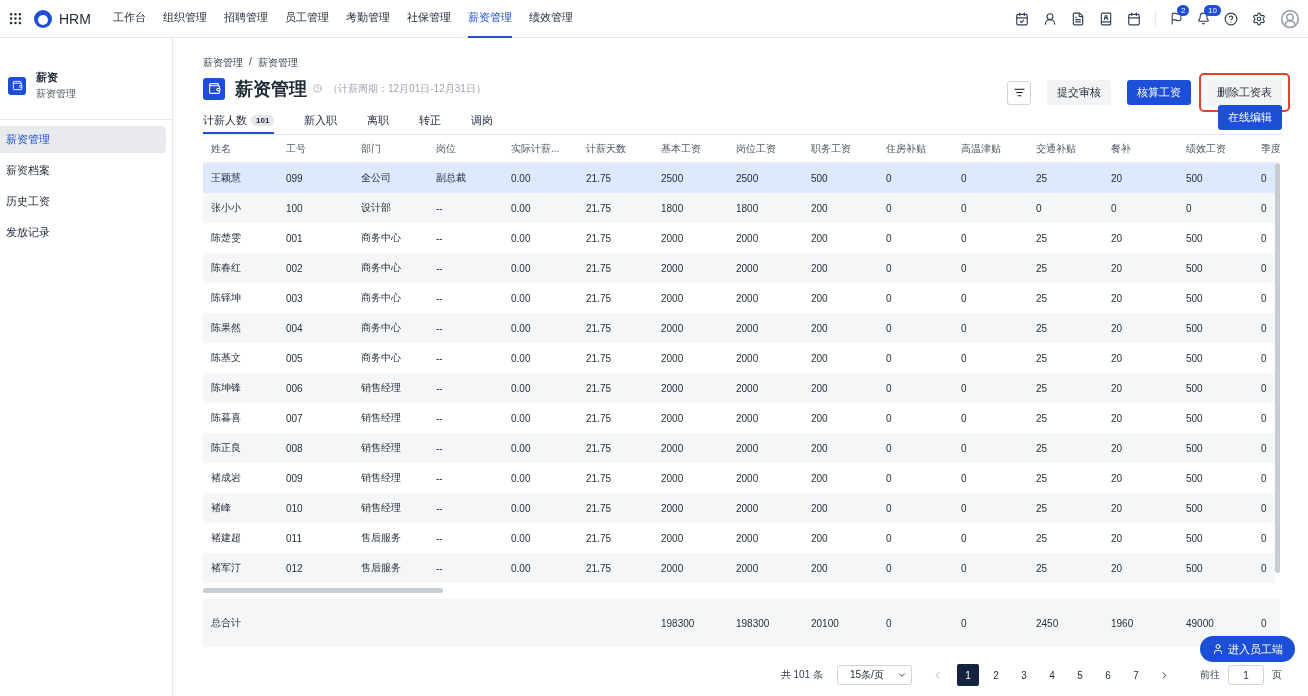 This screenshot has width=1308, height=696. What do you see at coordinates (550, 19) in the screenshot?
I see `nav-item: 绩效管理` at bounding box center [550, 19].